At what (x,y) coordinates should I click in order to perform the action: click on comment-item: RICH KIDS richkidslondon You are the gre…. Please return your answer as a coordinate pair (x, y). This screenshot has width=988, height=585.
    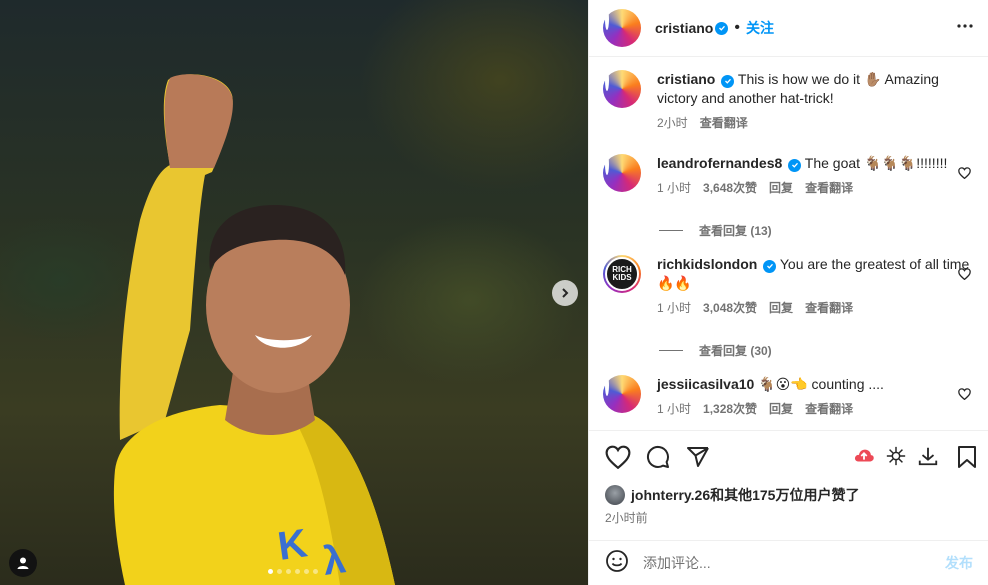
    Looking at the image, I should click on (789, 286).